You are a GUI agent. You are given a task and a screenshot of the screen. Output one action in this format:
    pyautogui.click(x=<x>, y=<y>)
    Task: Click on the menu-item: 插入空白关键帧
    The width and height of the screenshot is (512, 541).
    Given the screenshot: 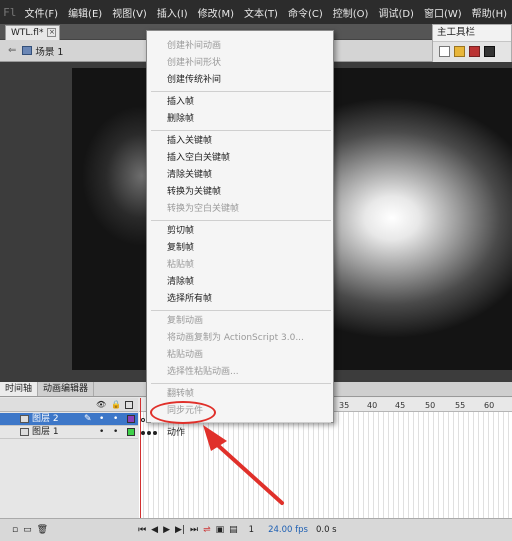 What is the action you would take?
    pyautogui.click(x=198, y=156)
    